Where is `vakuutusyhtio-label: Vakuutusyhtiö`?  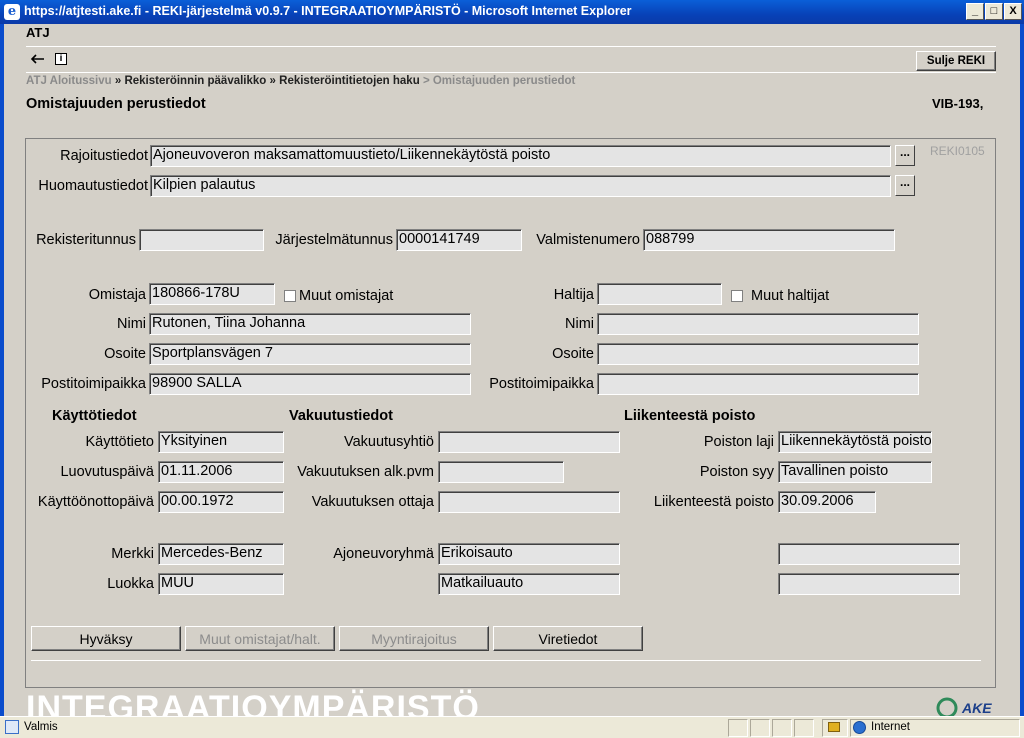
vakuutusyhtio-label: Vakuutusyhtiö is located at coordinates (388, 442).